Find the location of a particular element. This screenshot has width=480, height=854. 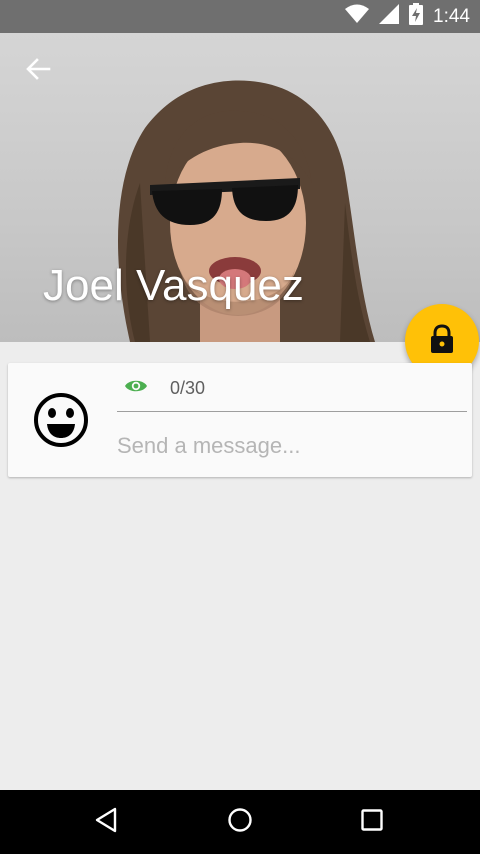

nav-back-button is located at coordinates (106, 822).